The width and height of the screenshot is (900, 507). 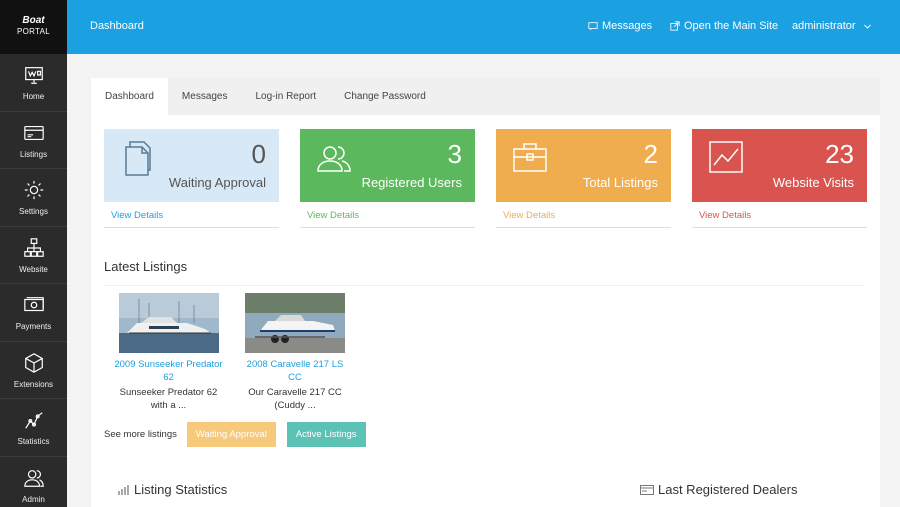 What do you see at coordinates (593, 26) in the screenshot?
I see `message-icon` at bounding box center [593, 26].